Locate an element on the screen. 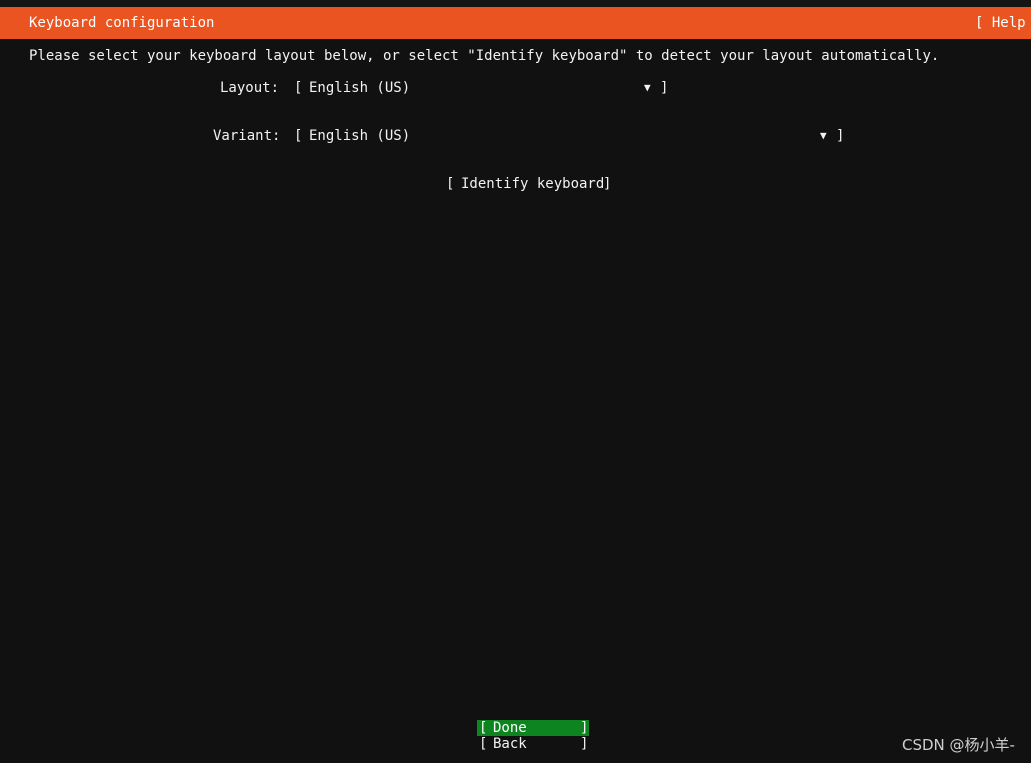  identify-close-bracket: ] is located at coordinates (607, 184).